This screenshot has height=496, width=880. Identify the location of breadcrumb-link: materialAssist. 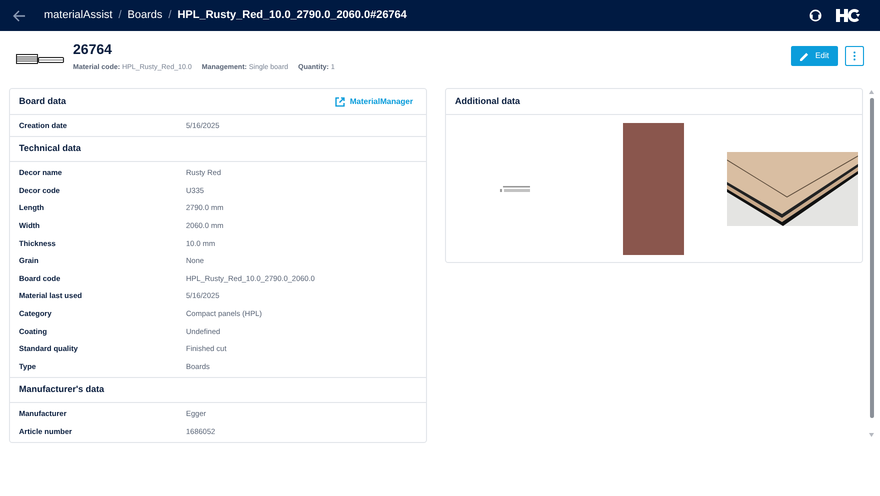
(78, 15).